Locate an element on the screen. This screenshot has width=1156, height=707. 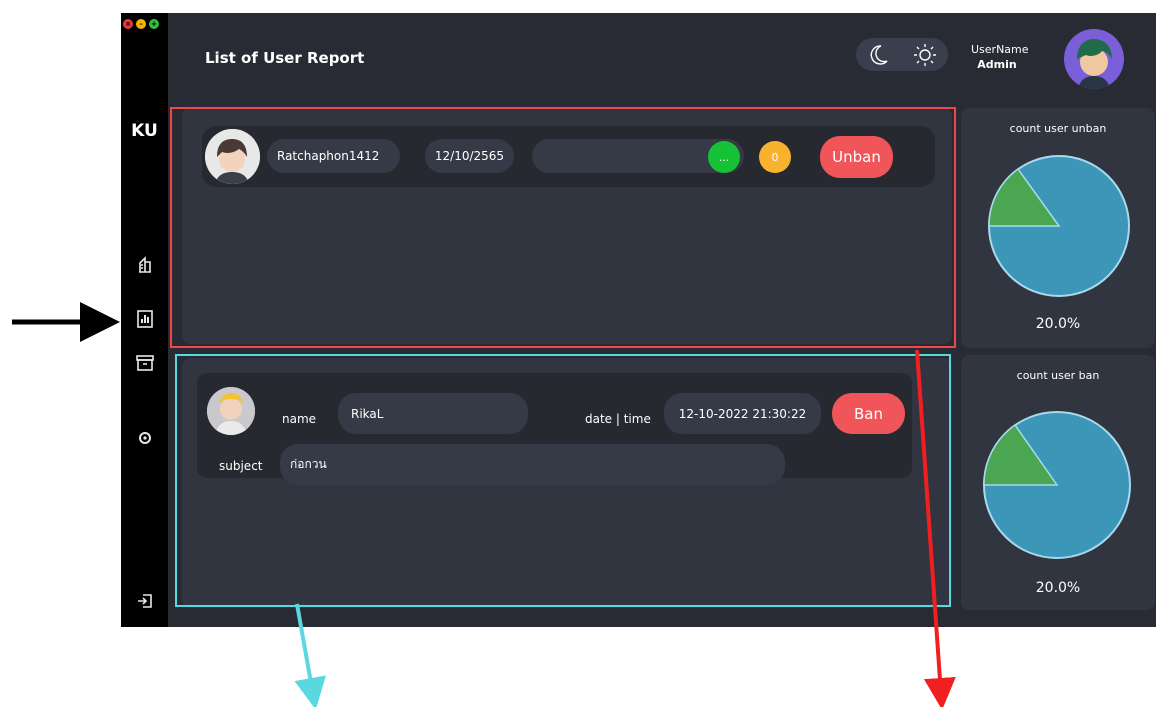
arrow-red is located at coordinates (935, 528).